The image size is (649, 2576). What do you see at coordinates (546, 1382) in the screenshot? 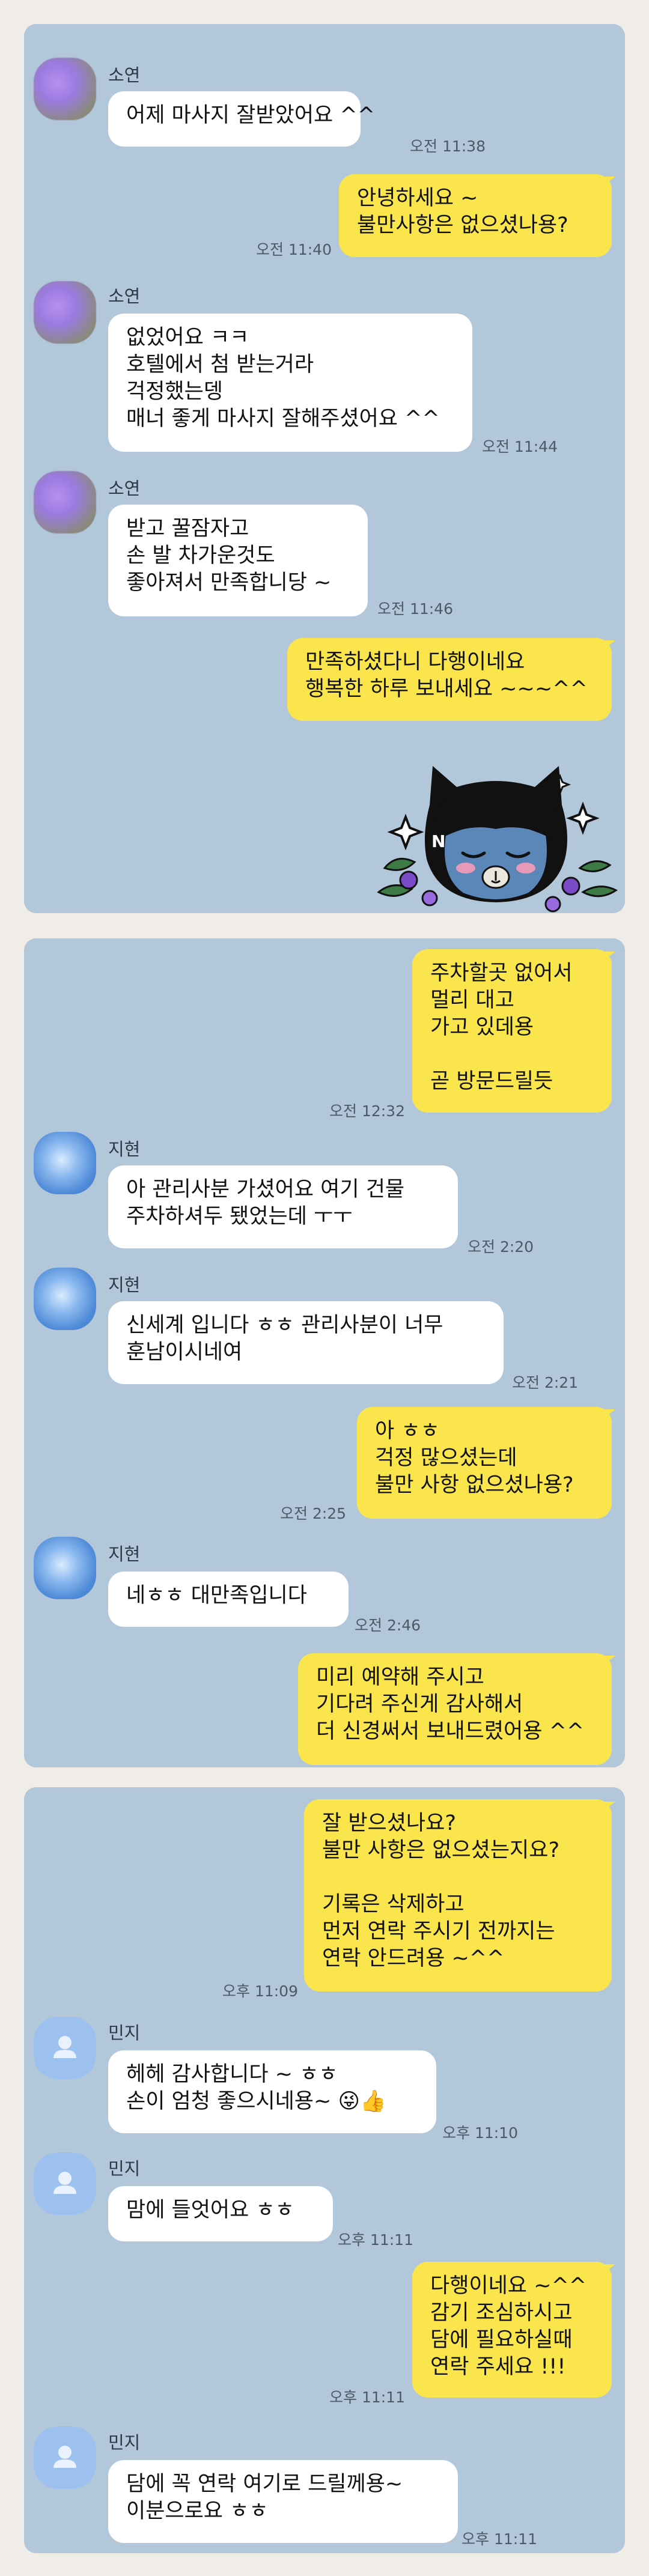
I see `message-time: 오전 2:21` at bounding box center [546, 1382].